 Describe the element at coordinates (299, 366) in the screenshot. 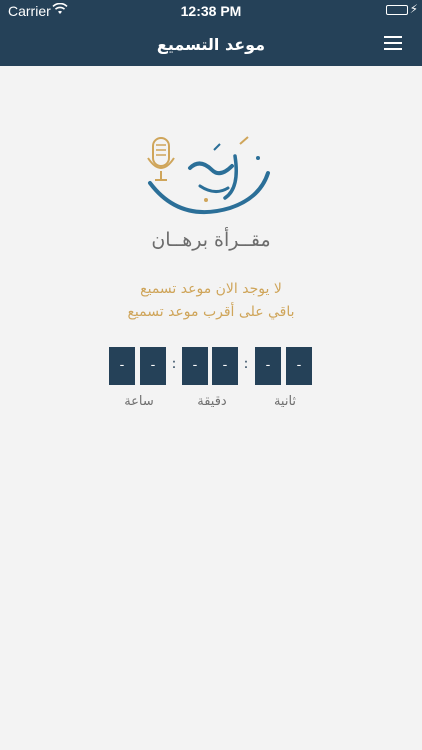

I see `seconds-digit-2: -` at that location.